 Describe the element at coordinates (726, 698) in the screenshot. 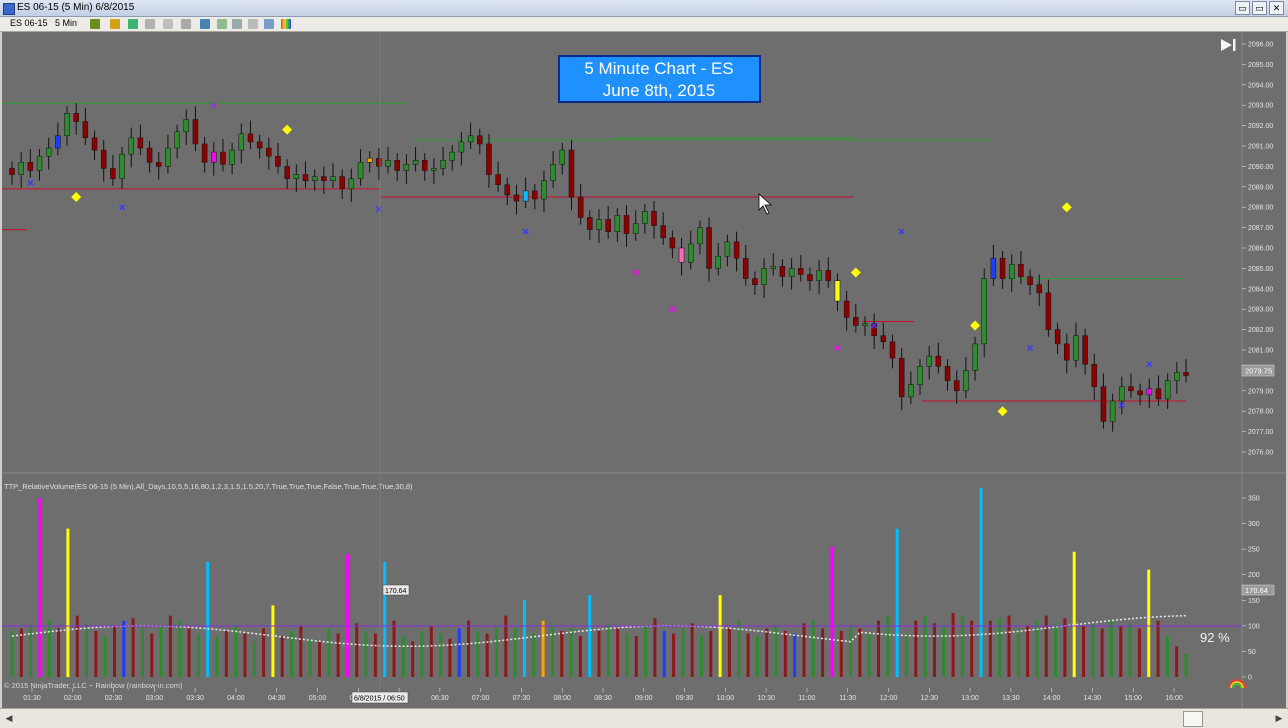

I see `time-tick-label: 10:00` at that location.